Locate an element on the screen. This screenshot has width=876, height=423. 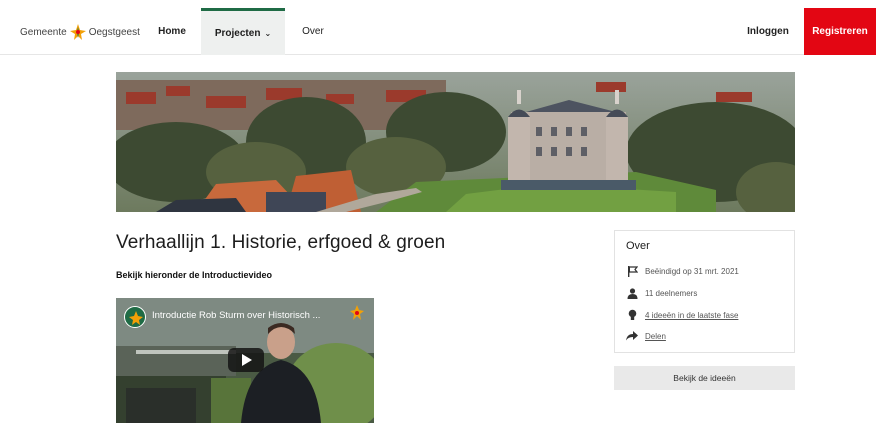
nav-projecten-label: Projecten is located at coordinates (237, 33).